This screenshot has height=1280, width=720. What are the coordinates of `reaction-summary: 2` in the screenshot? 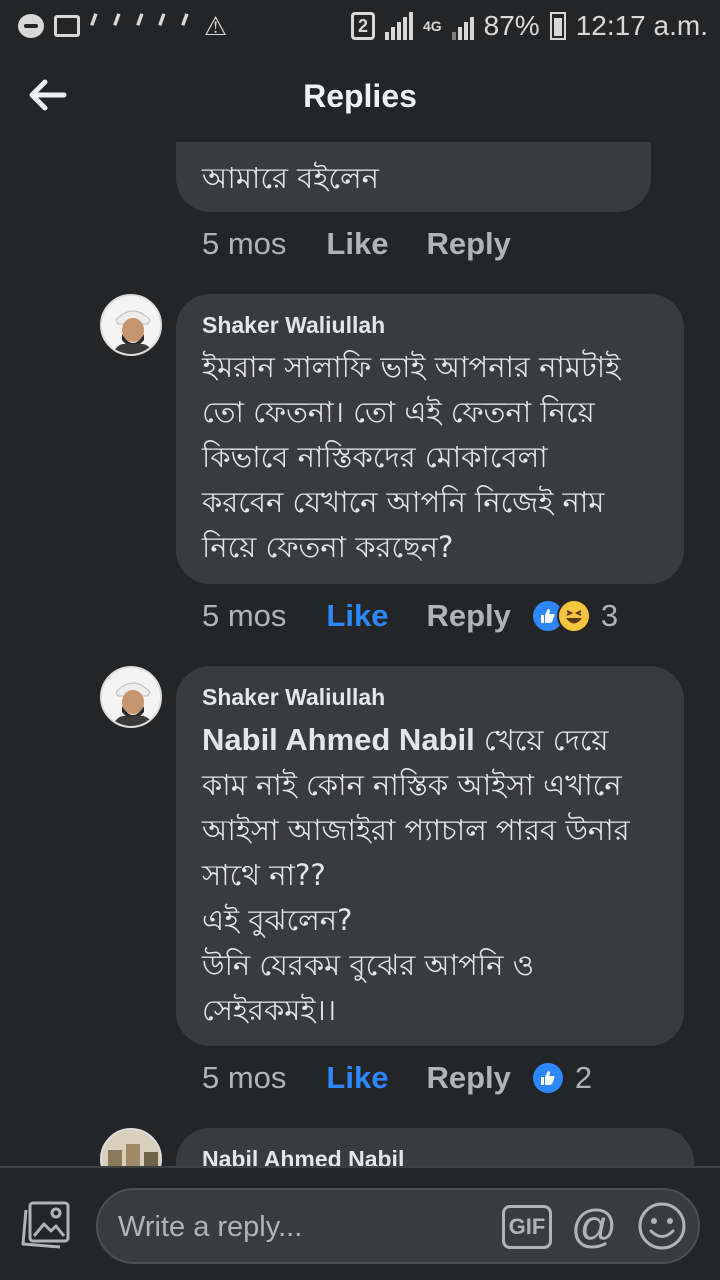 It's located at (561, 1078).